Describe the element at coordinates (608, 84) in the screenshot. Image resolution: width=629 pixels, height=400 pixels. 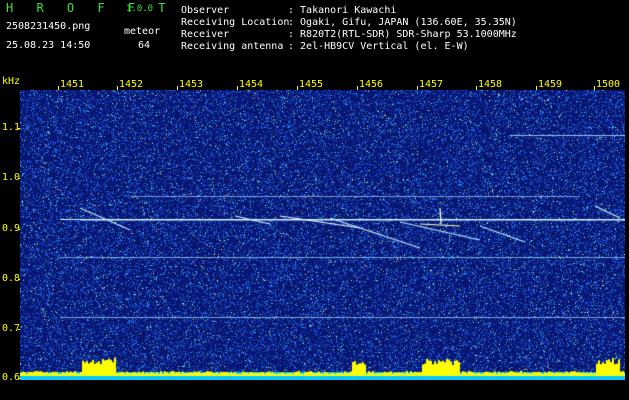
I see `x-tick-label: 1500` at that location.